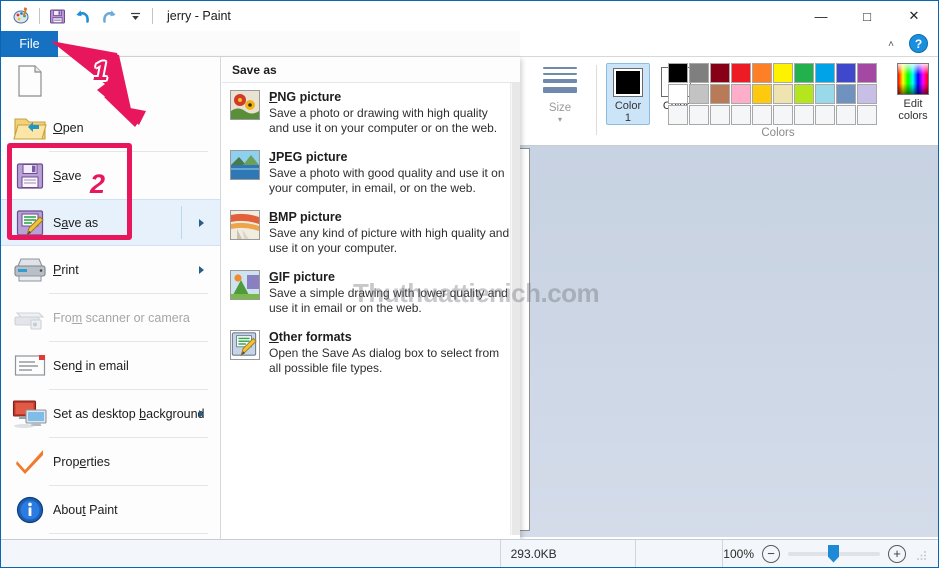  Describe the element at coordinates (68, 127) in the screenshot. I see `file-menu-item-label: Open` at that location.